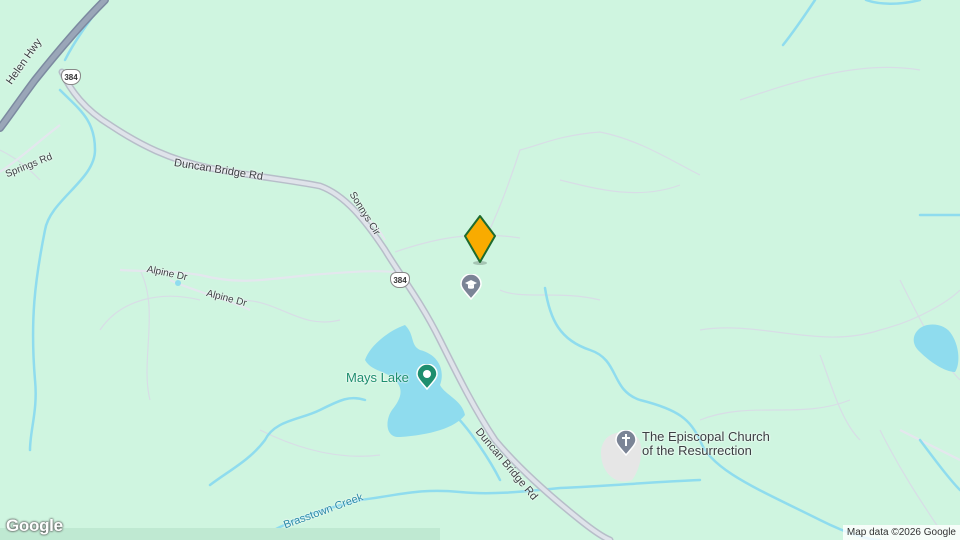 The width and height of the screenshot is (960, 540). Describe the element at coordinates (400, 280) in the screenshot. I see `route-384-shield-middle: 384` at that location.